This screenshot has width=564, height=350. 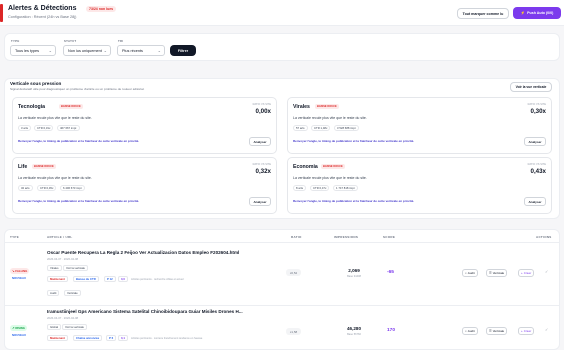 I want to click on impressions-value: 2,069, so click(x=354, y=270).